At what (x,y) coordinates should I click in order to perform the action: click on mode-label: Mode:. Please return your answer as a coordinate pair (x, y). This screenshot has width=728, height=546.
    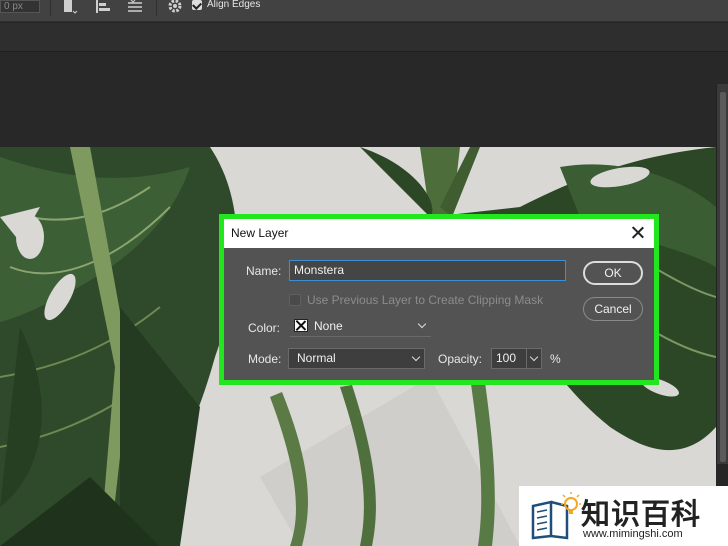
    Looking at the image, I should click on (265, 359).